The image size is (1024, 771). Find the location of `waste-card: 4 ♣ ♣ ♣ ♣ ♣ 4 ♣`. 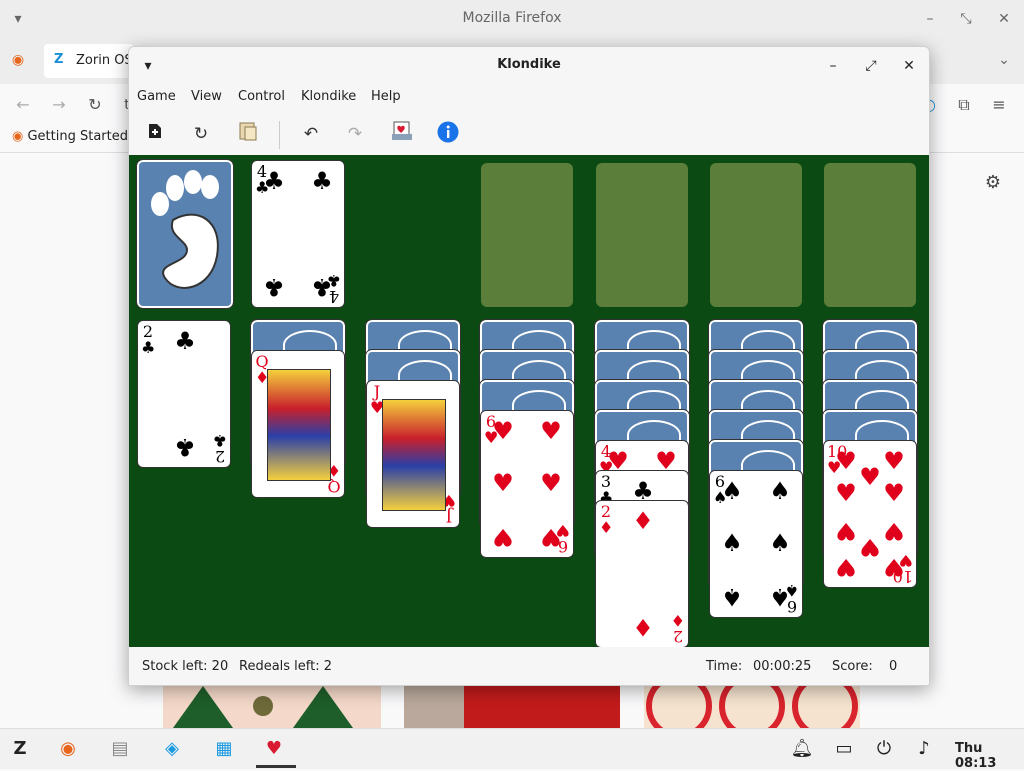

waste-card: 4 ♣ ♣ ♣ ♣ ♣ 4 ♣ is located at coordinates (298, 234).